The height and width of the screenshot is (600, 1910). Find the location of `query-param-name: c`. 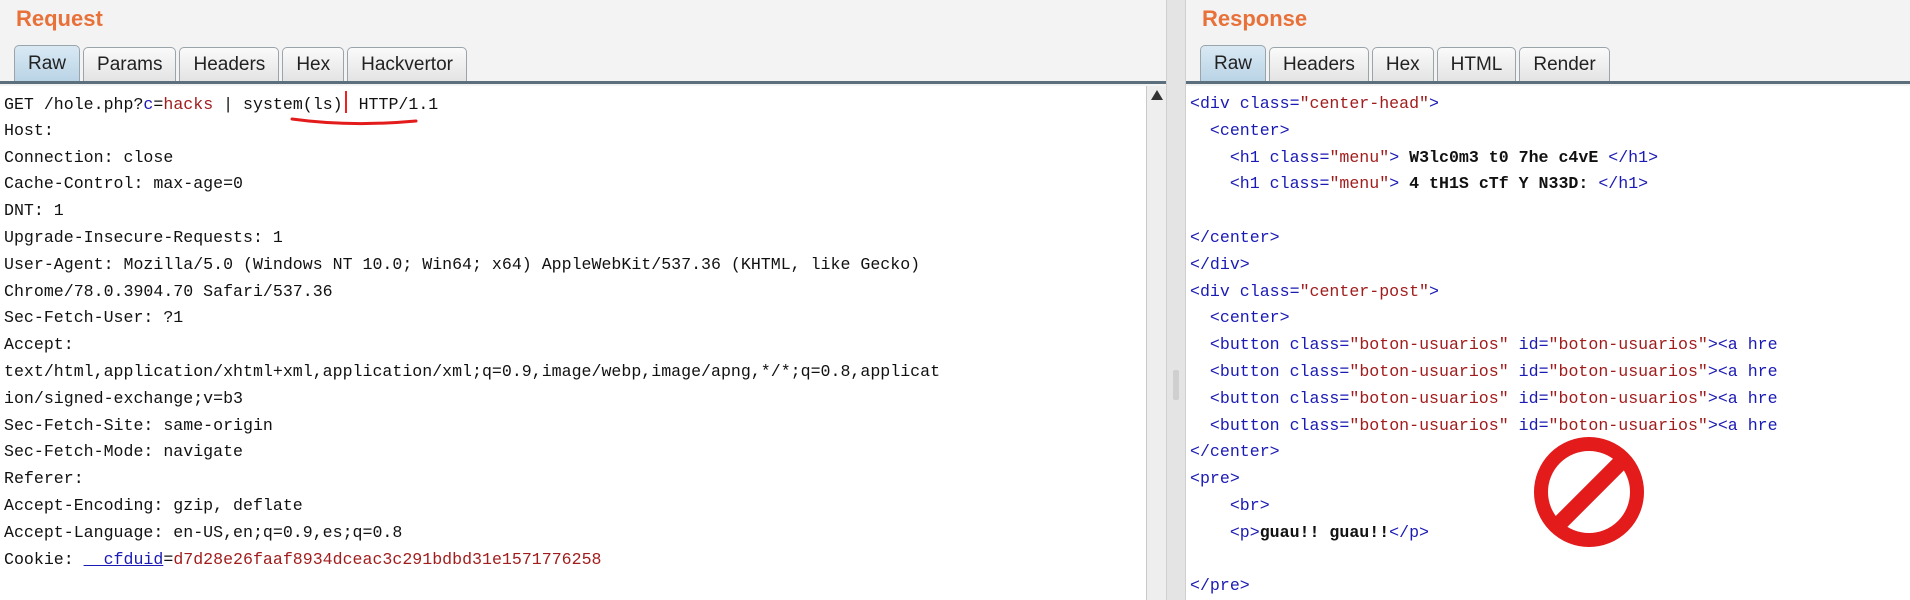

query-param-name: c is located at coordinates (148, 104).